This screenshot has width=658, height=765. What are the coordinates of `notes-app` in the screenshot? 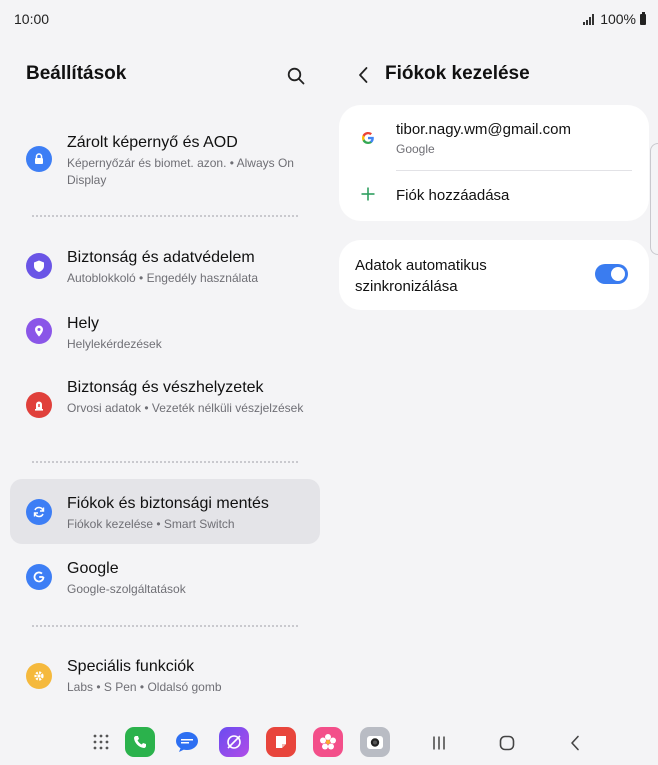 It's located at (281, 742).